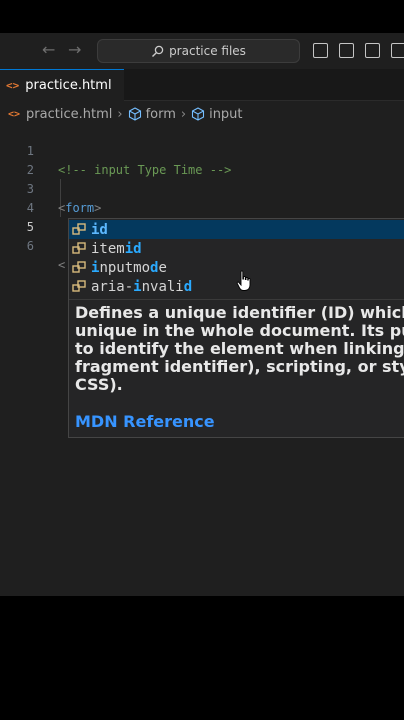  Describe the element at coordinates (99, 229) in the screenshot. I see `suggestion-label: id` at that location.